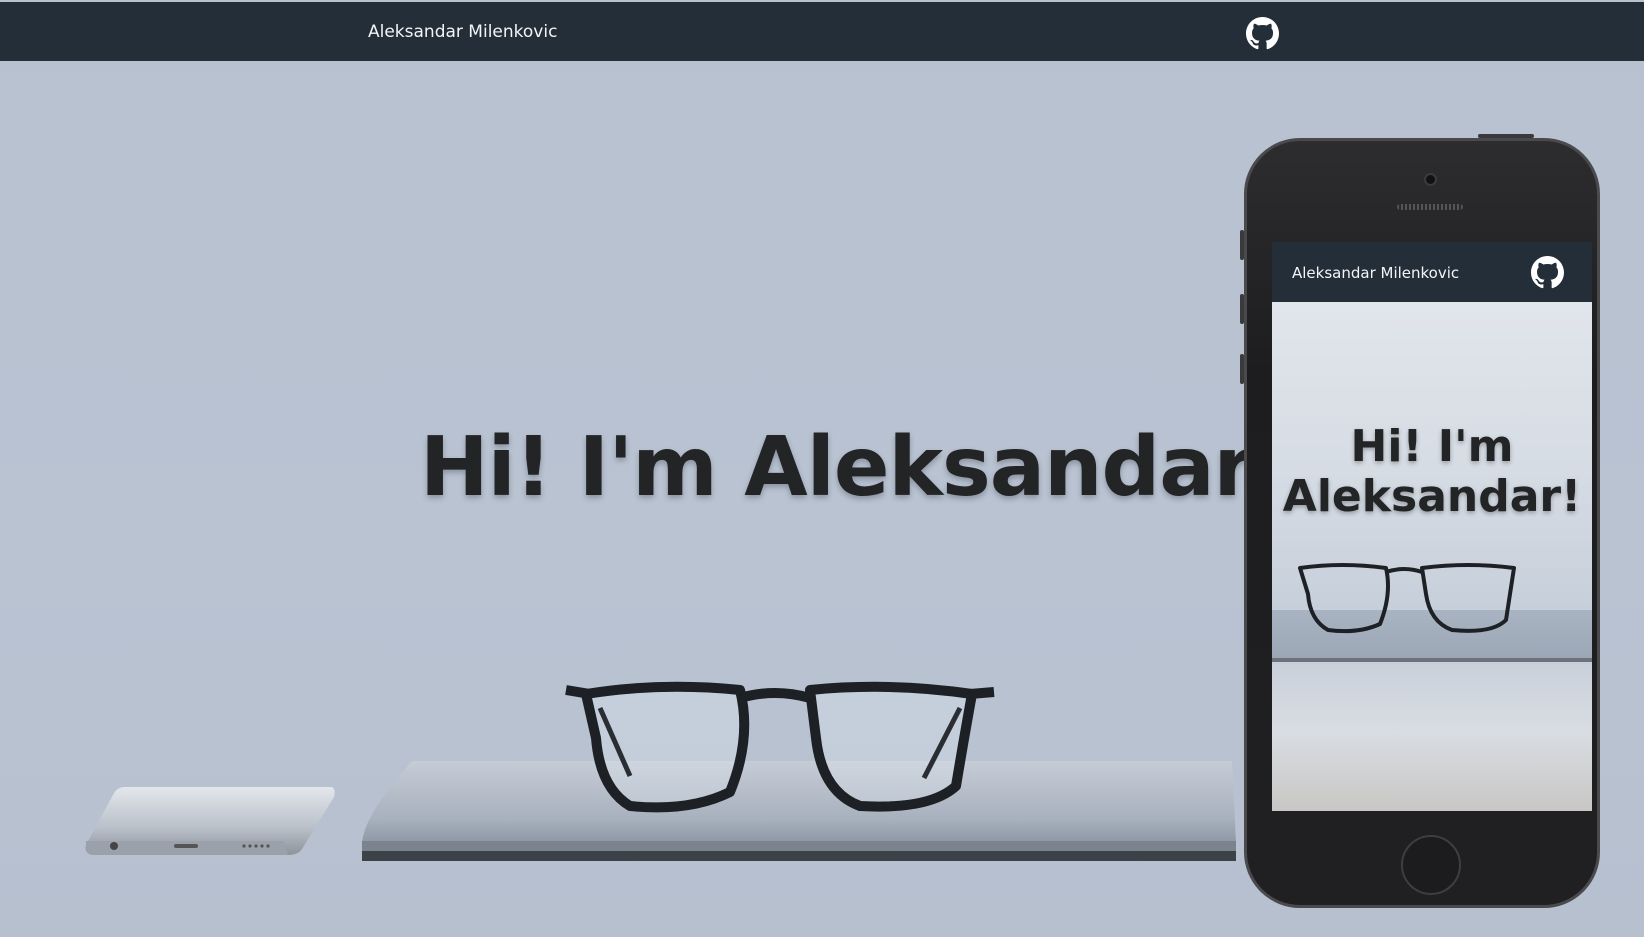  Describe the element at coordinates (1407, 598) in the screenshot. I see `screen-glasses-image` at that location.